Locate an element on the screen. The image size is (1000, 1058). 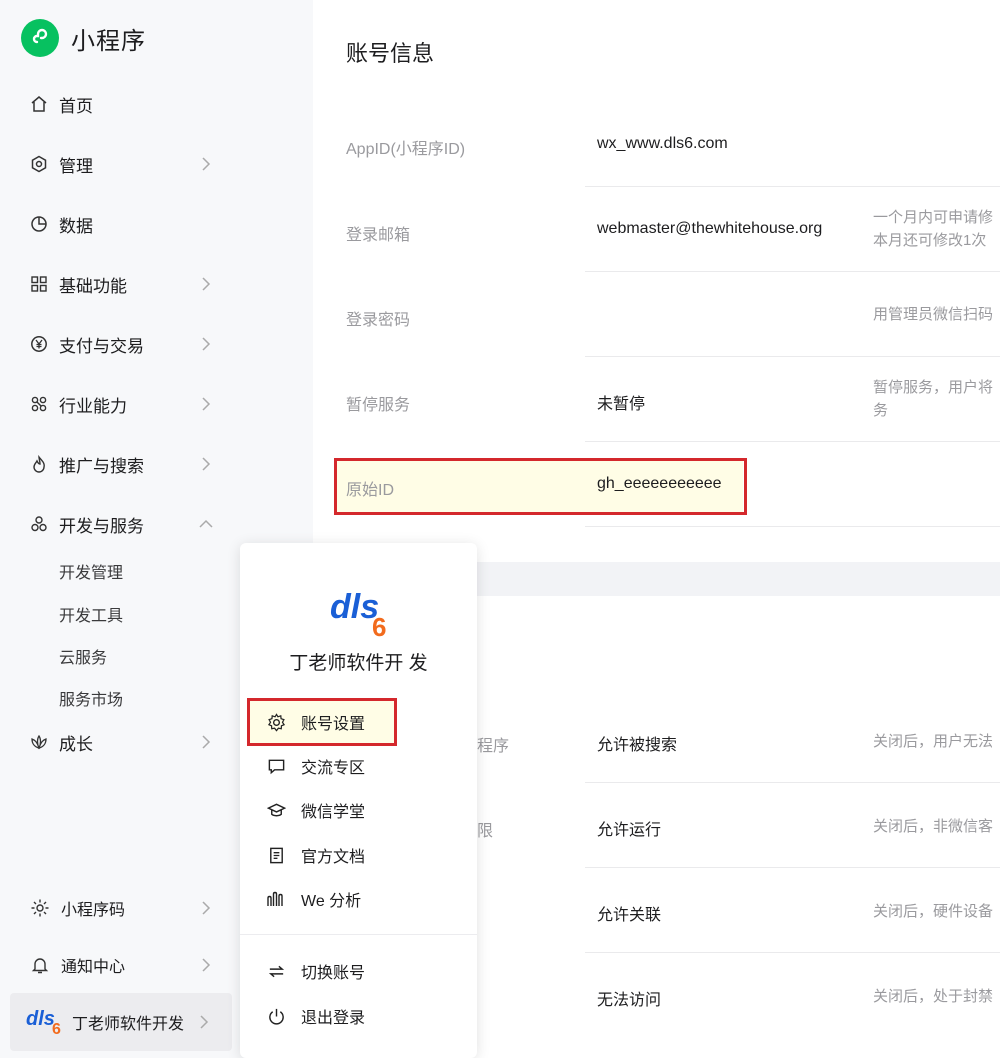
menu-item-label: 切换账号 is located at coordinates (333, 973).